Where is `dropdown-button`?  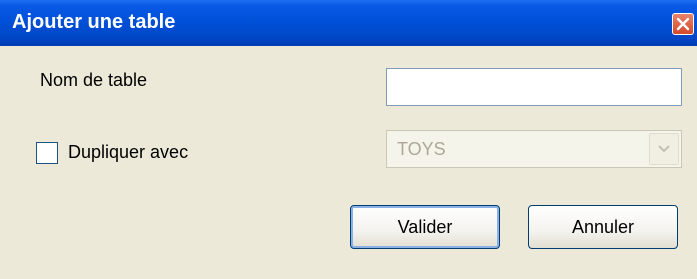 dropdown-button is located at coordinates (664, 149).